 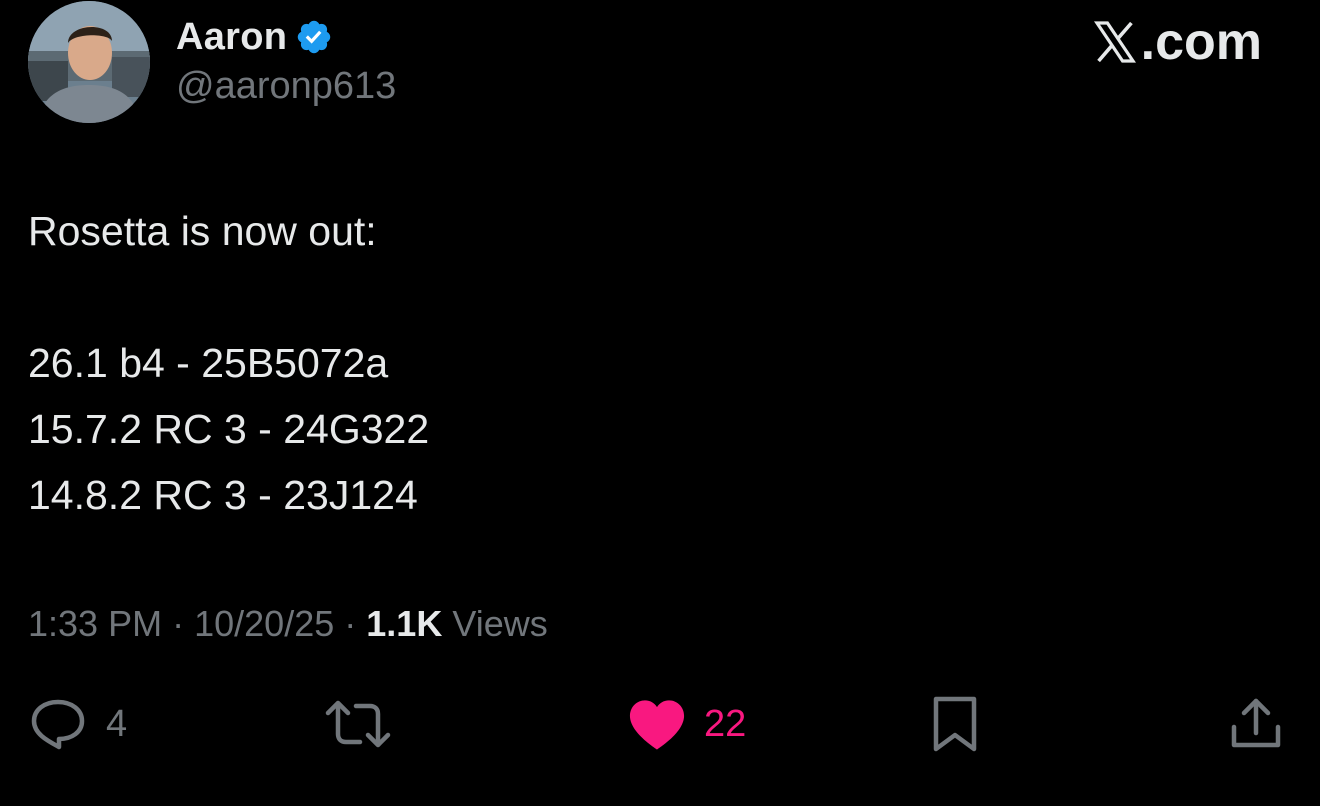 I want to click on retweet-icon, so click(x=358, y=724).